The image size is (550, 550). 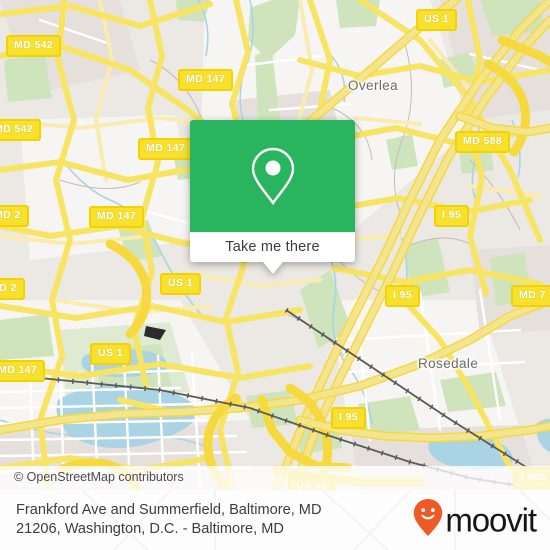 I want to click on map-popup-card: Take me there, so click(x=272, y=197).